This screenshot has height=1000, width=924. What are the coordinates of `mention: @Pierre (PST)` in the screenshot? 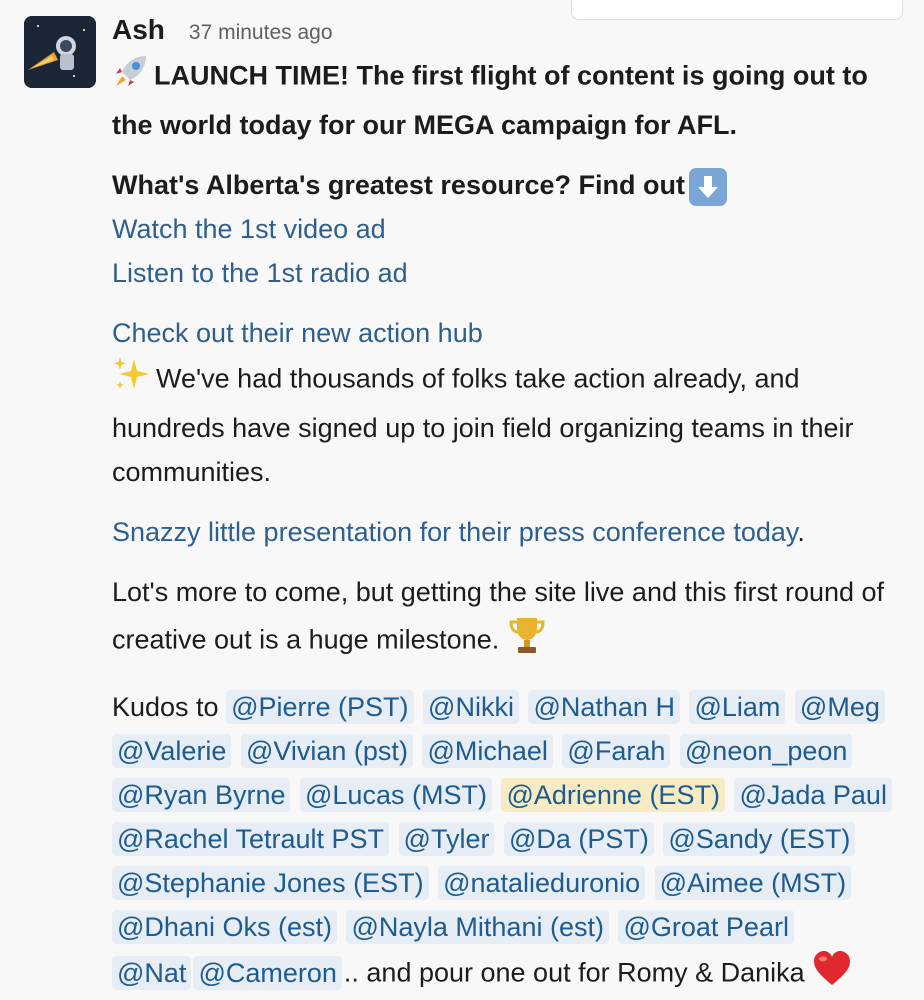 It's located at (320, 707).